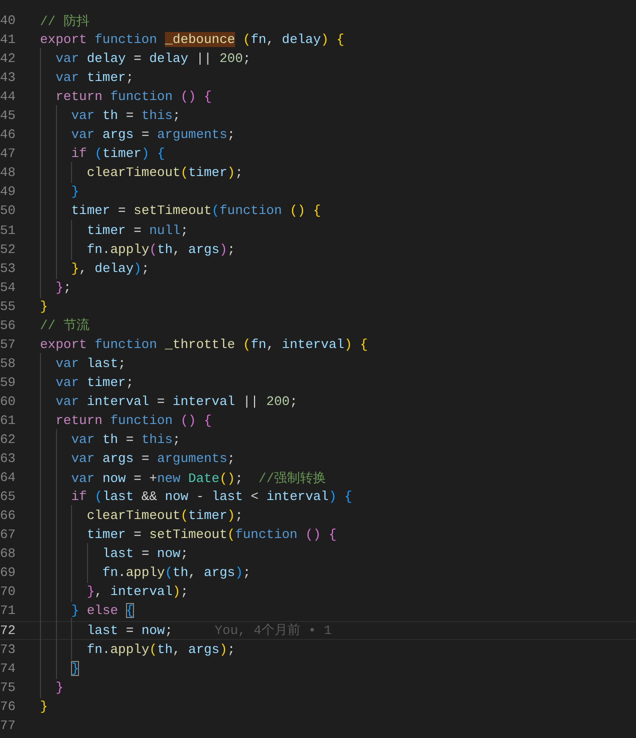  I want to click on line-number: 75, so click(7, 687).